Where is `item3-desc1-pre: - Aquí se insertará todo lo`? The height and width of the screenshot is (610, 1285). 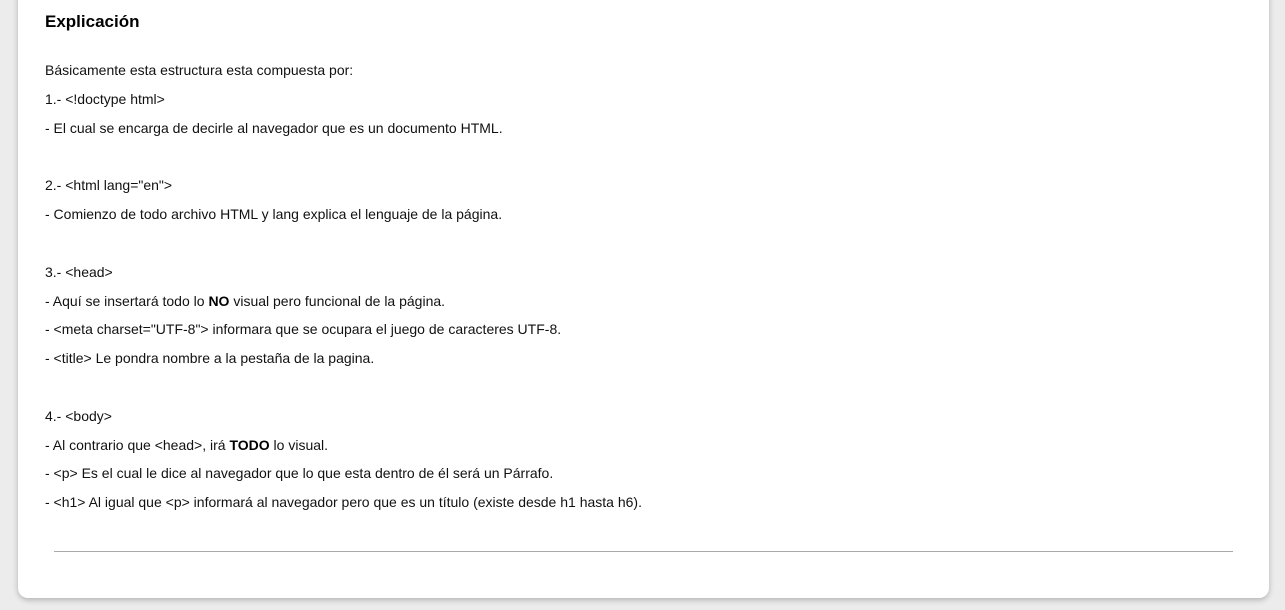 item3-desc1-pre: - Aquí se insertará todo lo is located at coordinates (127, 301).